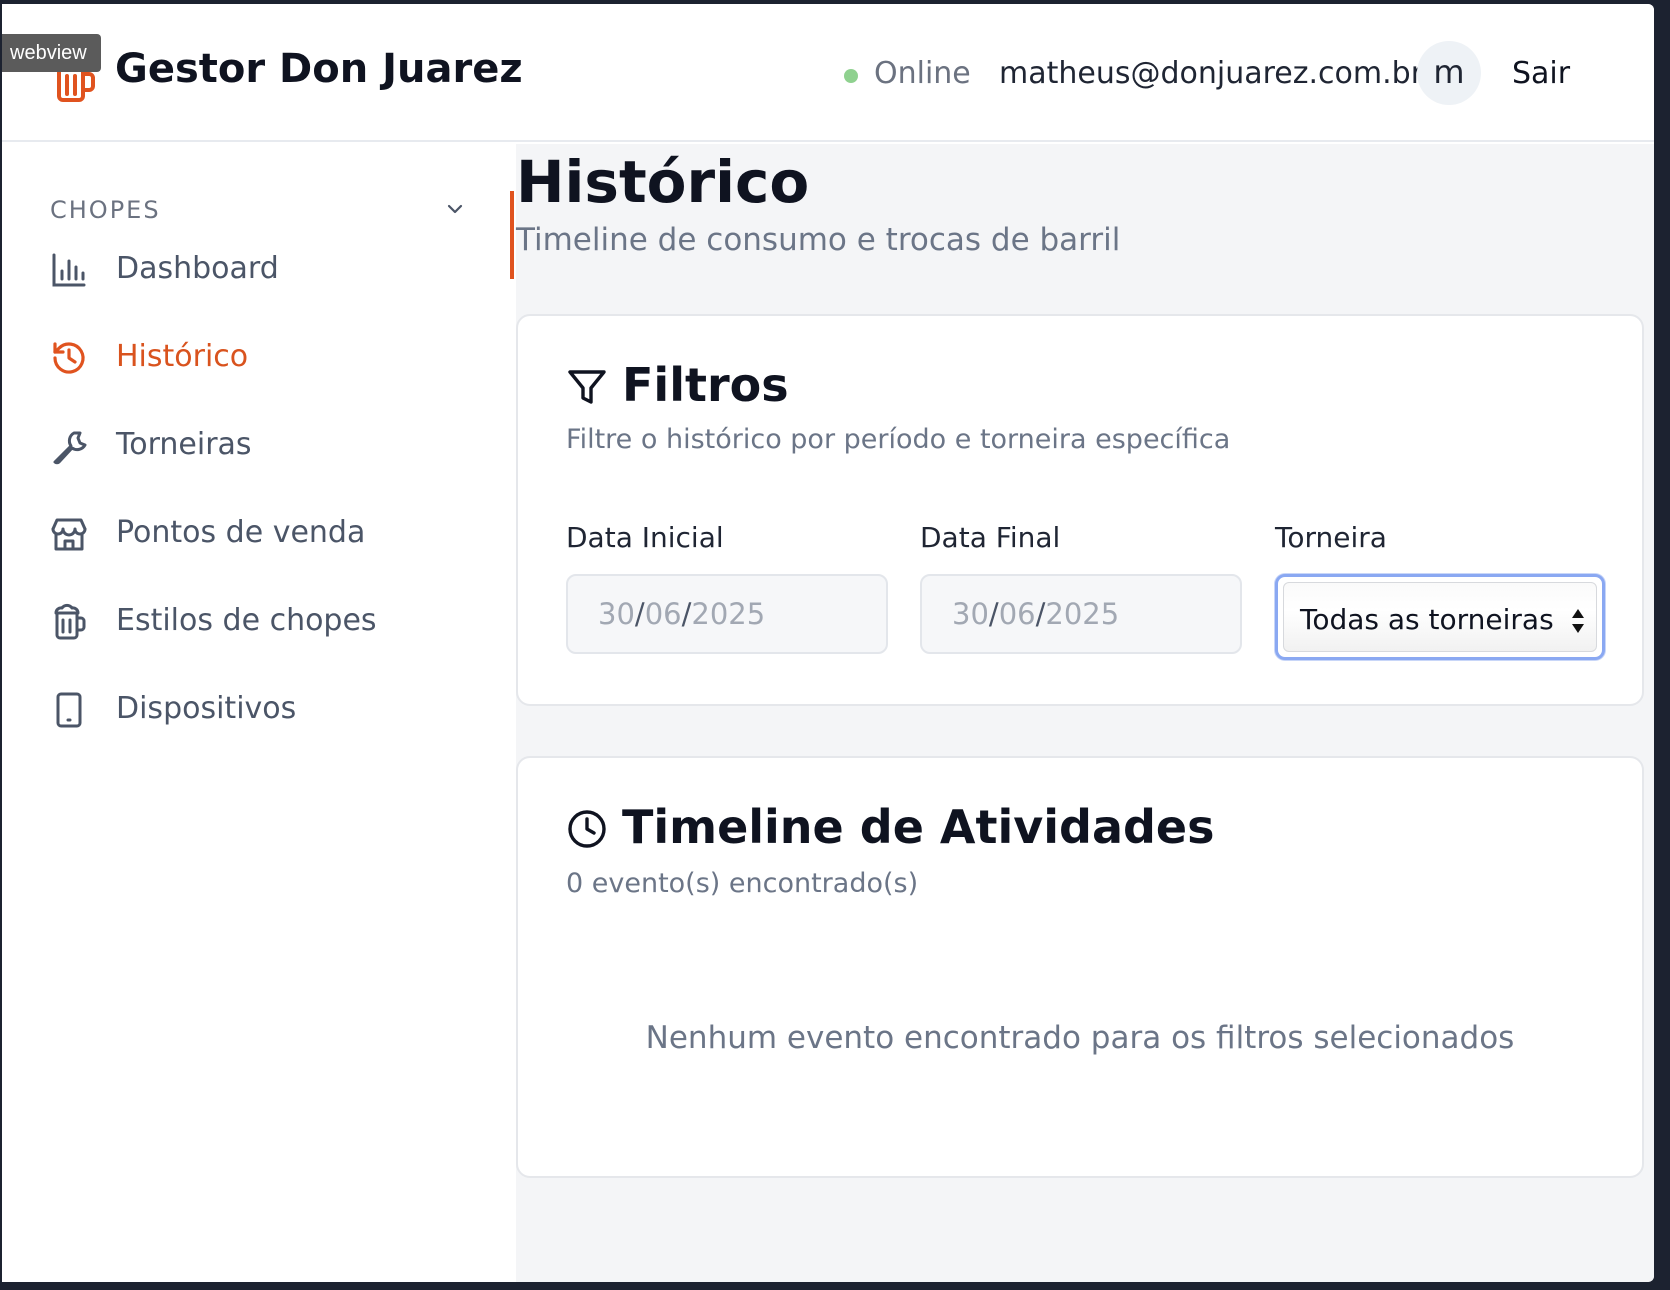 The image size is (1670, 1290). I want to click on sidebar-section-label: CHOPES, so click(105, 210).